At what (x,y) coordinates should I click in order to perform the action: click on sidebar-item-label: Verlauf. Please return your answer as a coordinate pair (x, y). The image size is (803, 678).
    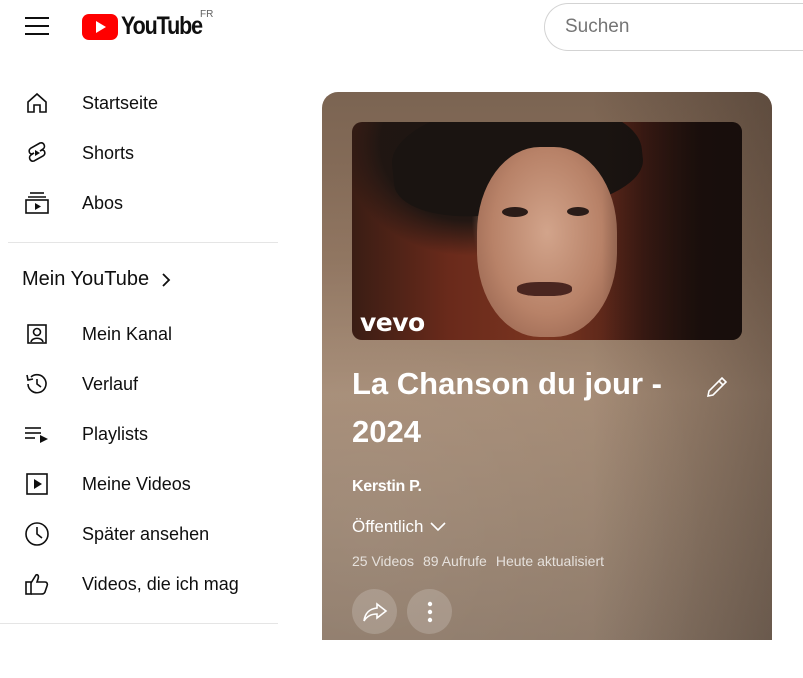
    Looking at the image, I should click on (110, 383).